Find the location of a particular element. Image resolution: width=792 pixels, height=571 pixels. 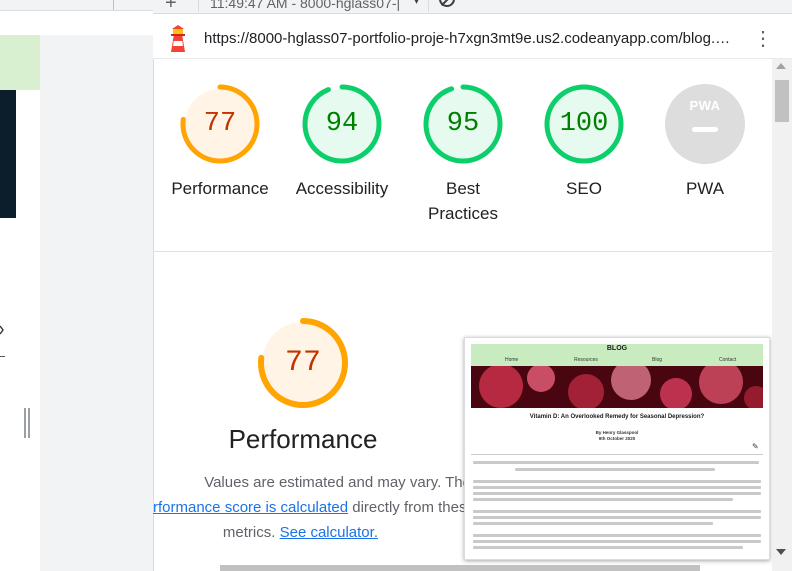

description-line-3: metrics. See calculator. is located at coordinates (312, 532).